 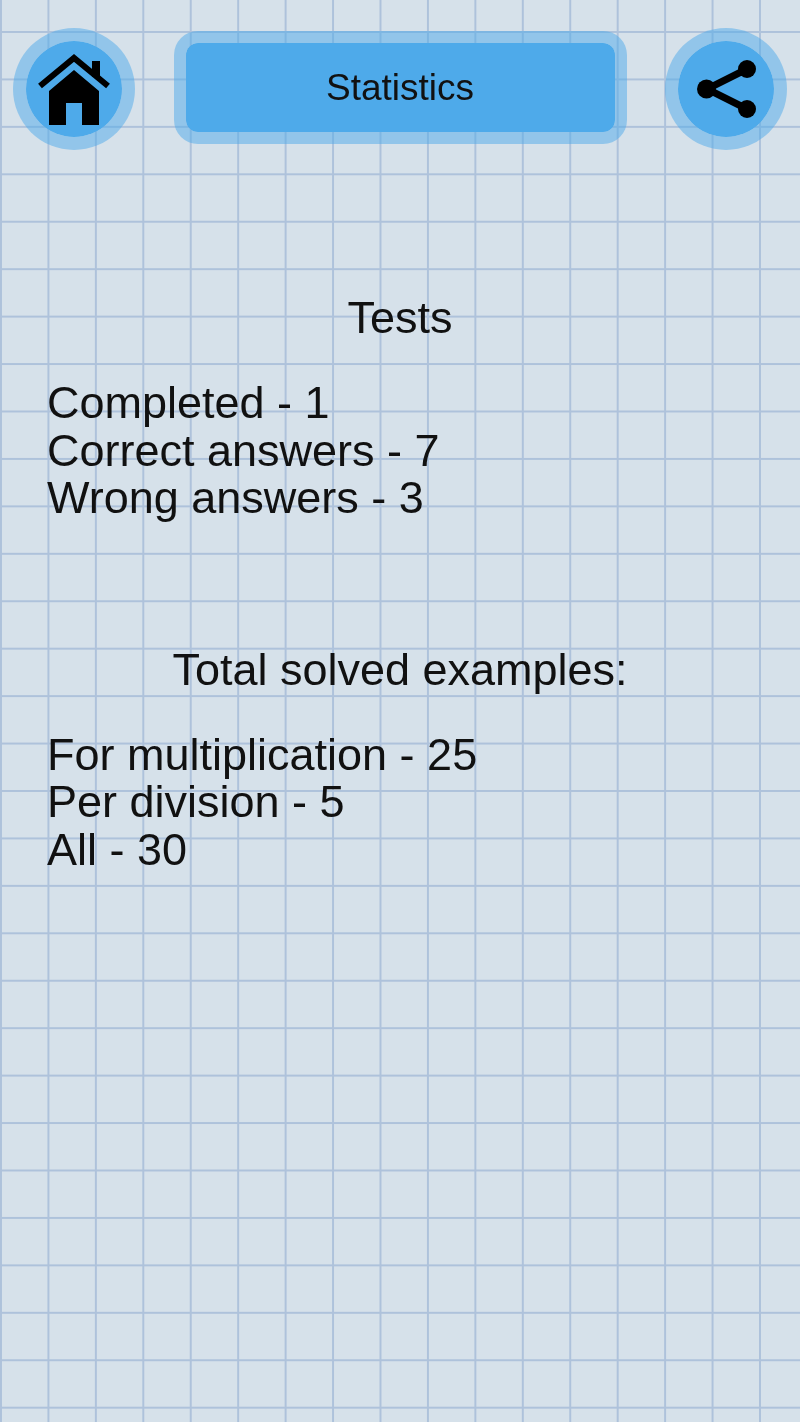 What do you see at coordinates (74, 89) in the screenshot?
I see `house-icon` at bounding box center [74, 89].